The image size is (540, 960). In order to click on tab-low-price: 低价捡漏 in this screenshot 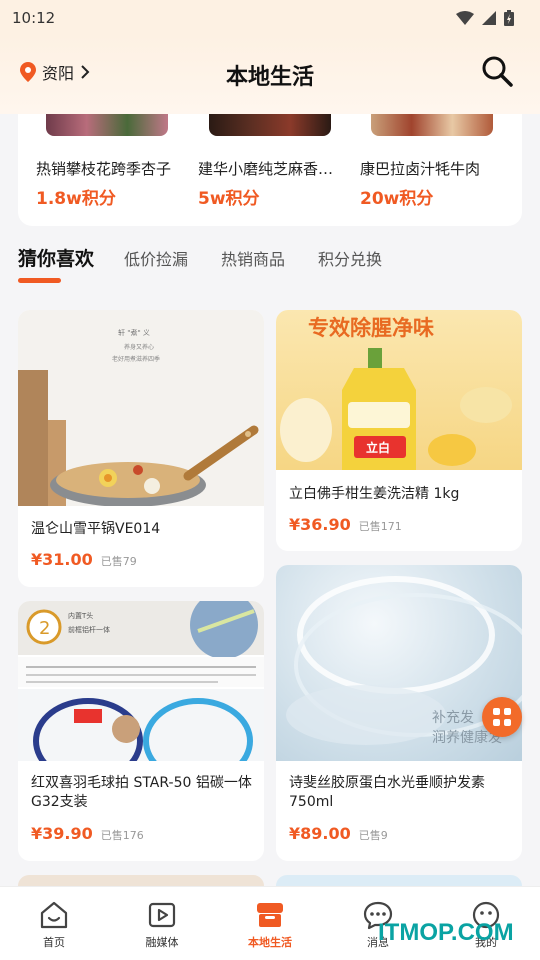, I will do `click(156, 258)`.